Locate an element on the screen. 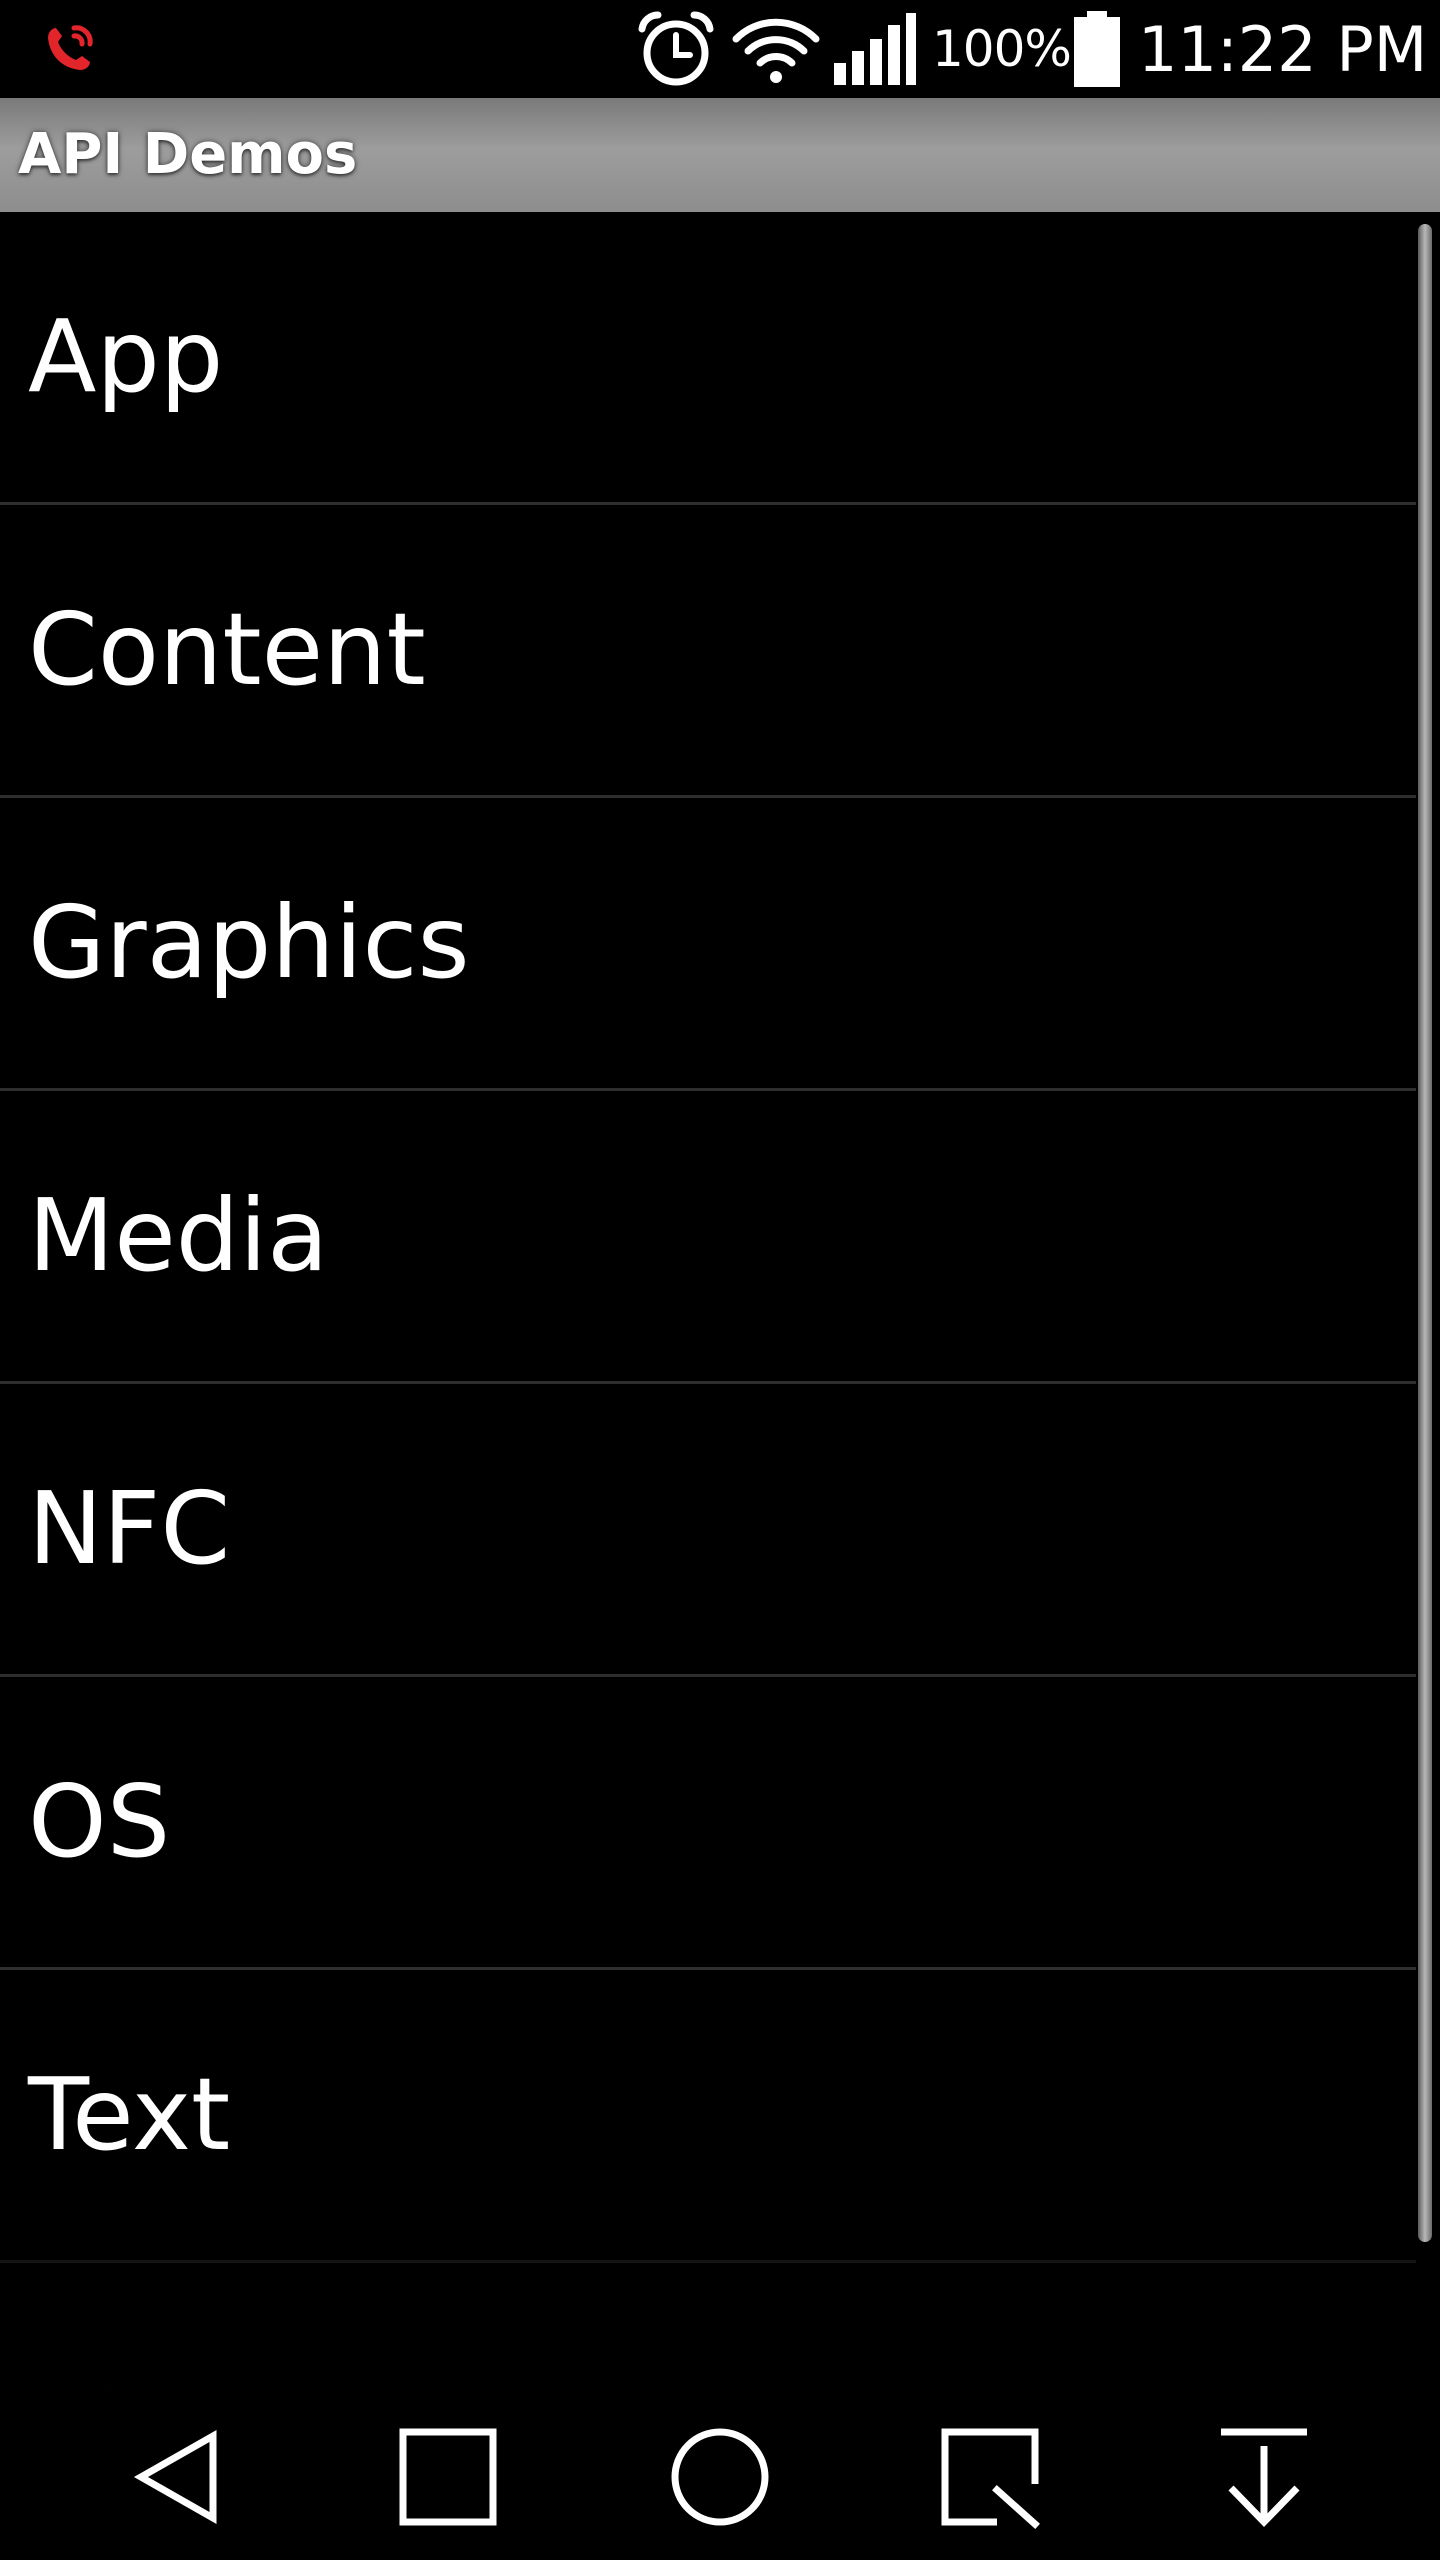 This screenshot has width=1440, height=2560. qslide-icon is located at coordinates (990, 2478).